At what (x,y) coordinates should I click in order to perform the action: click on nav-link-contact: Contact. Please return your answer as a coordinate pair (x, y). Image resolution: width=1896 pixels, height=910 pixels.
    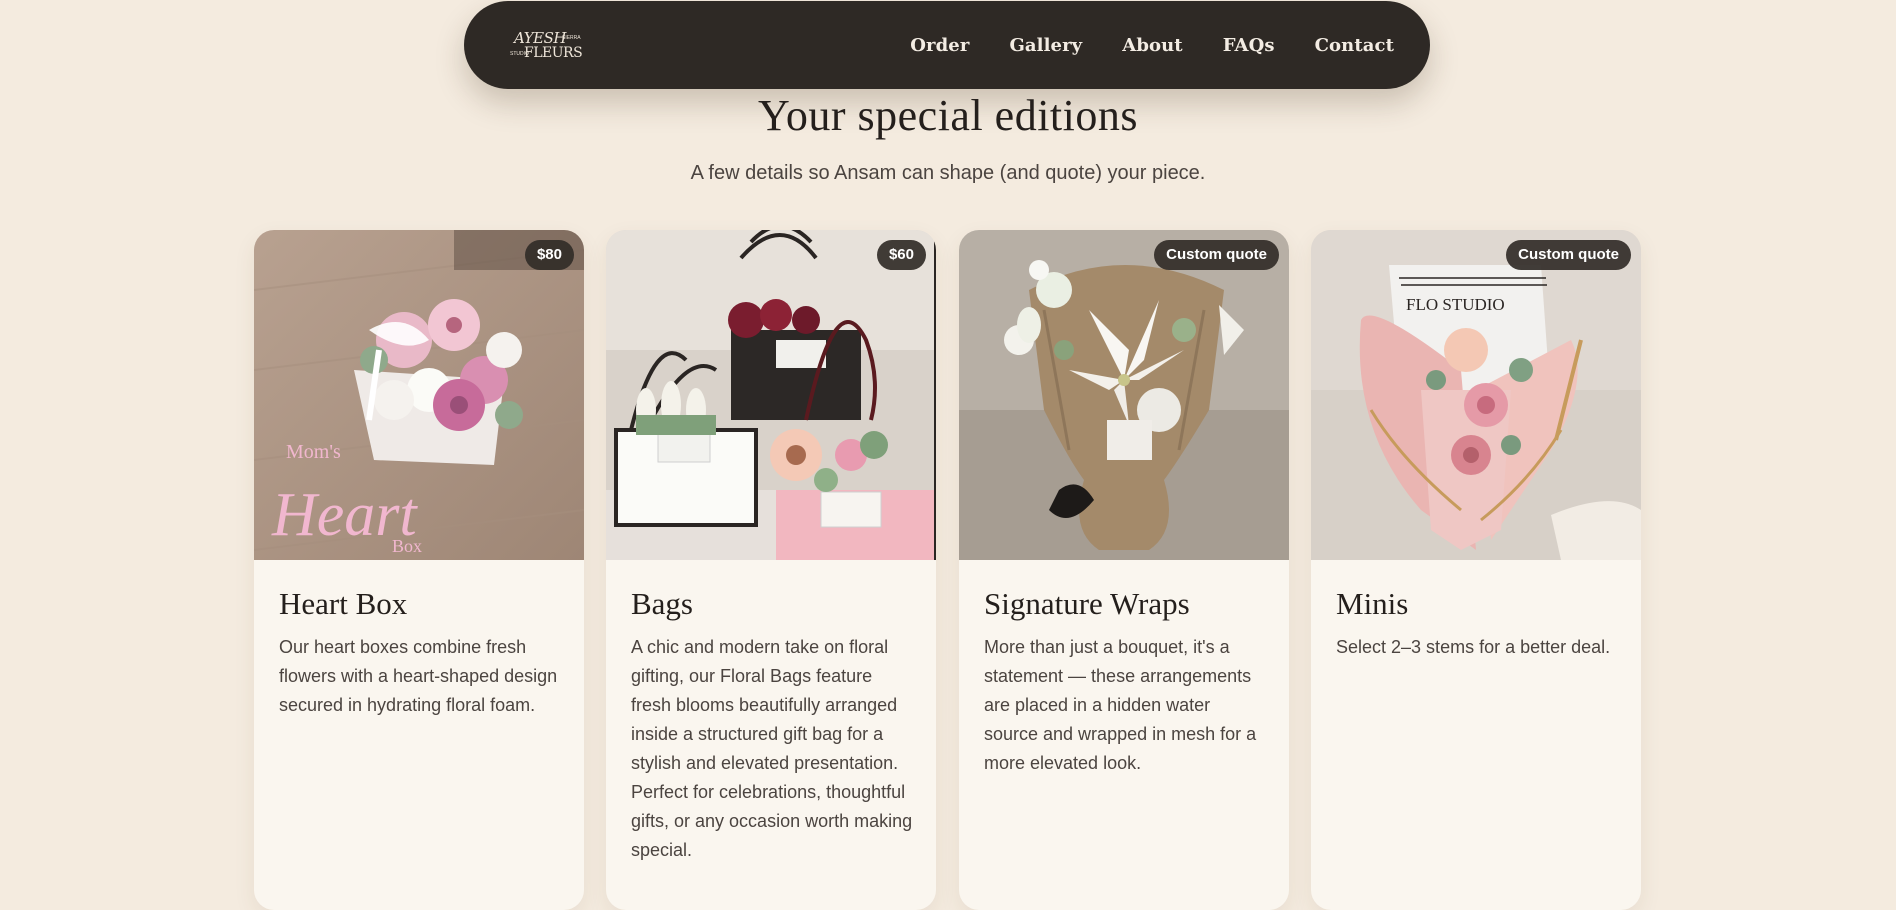
    Looking at the image, I should click on (1354, 45).